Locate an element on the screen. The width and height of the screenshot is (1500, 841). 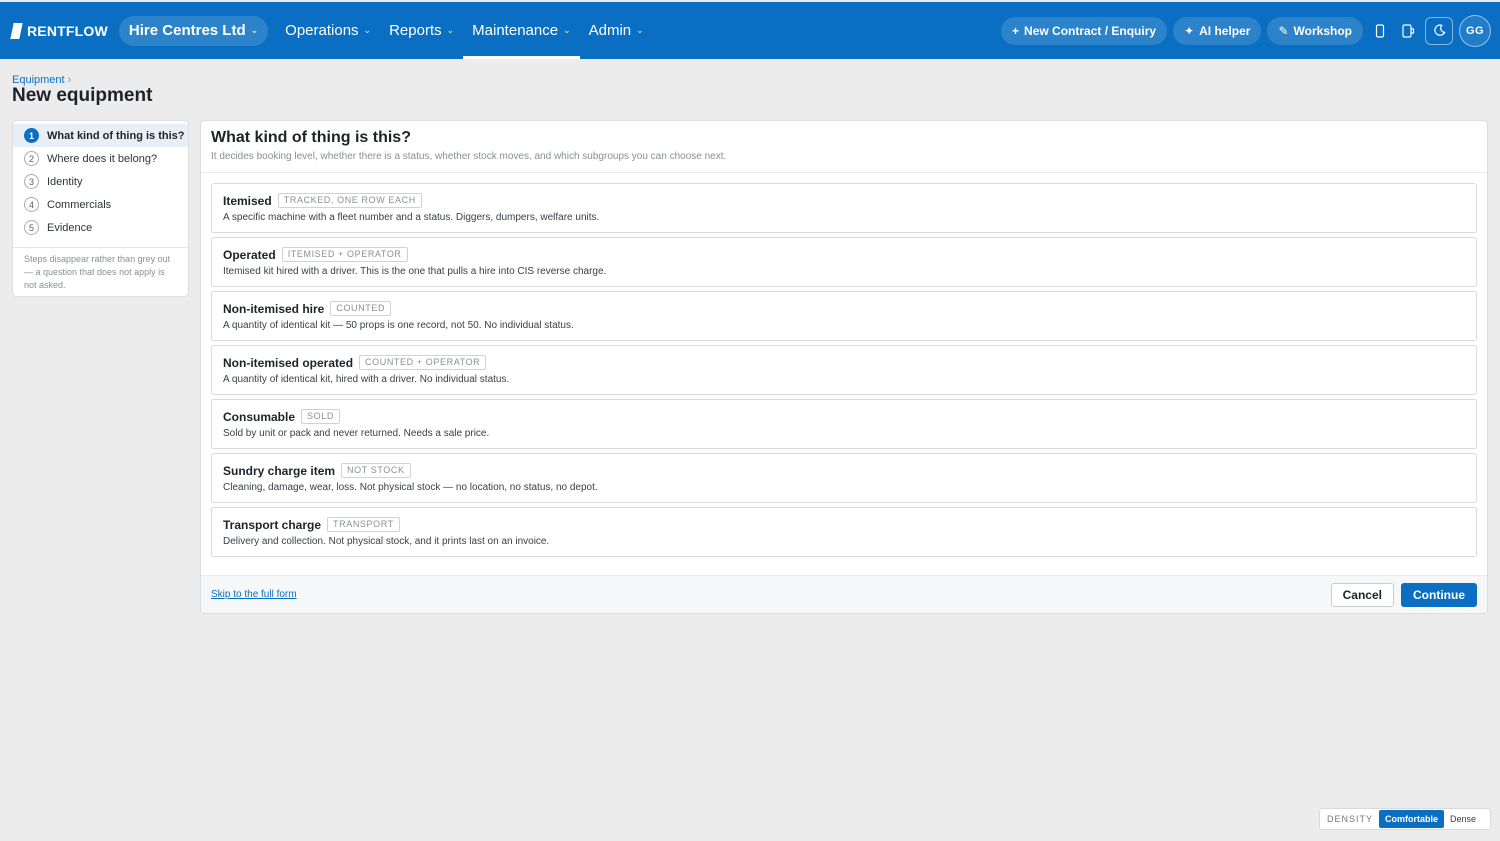
phone-icon is located at coordinates (1380, 30).